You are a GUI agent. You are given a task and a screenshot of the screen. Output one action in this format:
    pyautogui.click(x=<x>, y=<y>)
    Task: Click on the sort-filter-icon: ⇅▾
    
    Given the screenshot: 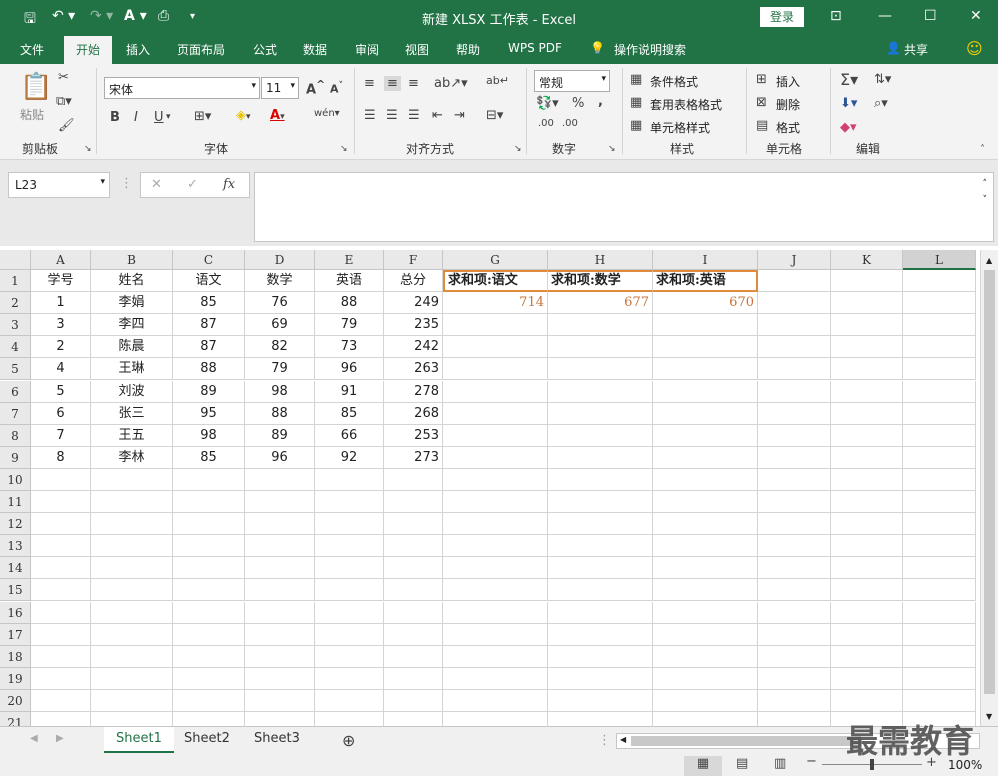 What is the action you would take?
    pyautogui.click(x=882, y=79)
    